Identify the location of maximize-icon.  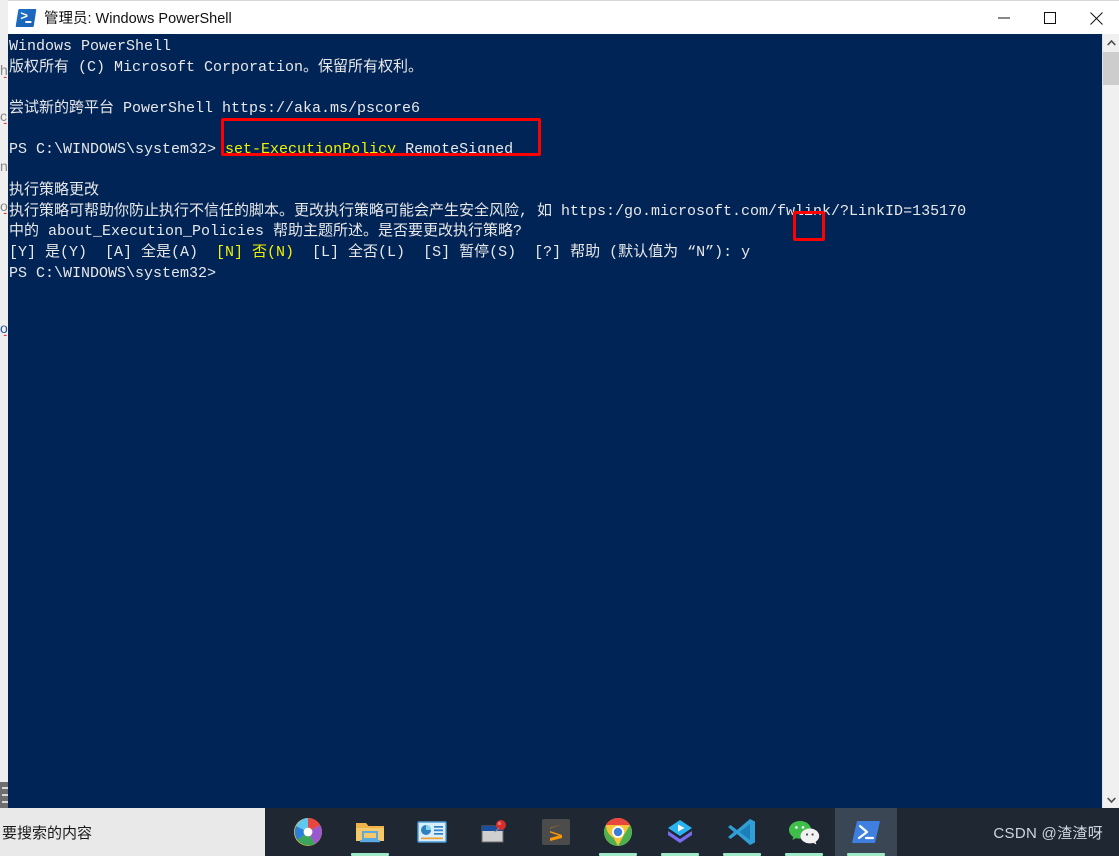
(1050, 18).